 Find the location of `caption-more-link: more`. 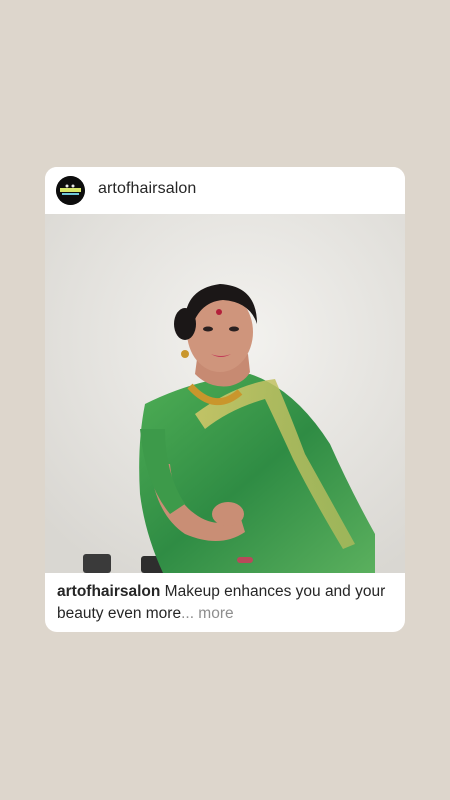

caption-more-link: more is located at coordinates (213, 613).